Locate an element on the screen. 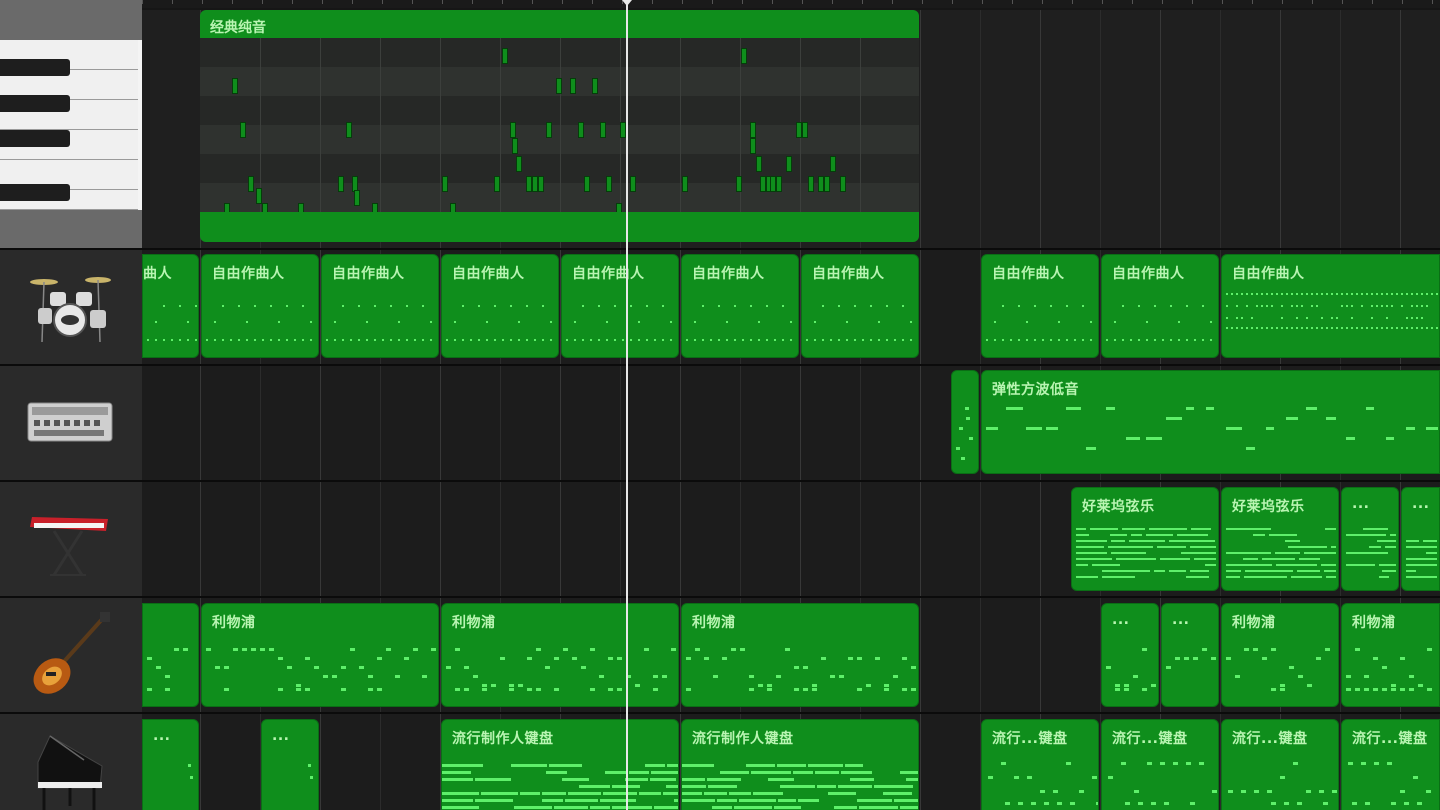 The height and width of the screenshot is (810, 1440). piano-roll-grid is located at coordinates (559, 128).